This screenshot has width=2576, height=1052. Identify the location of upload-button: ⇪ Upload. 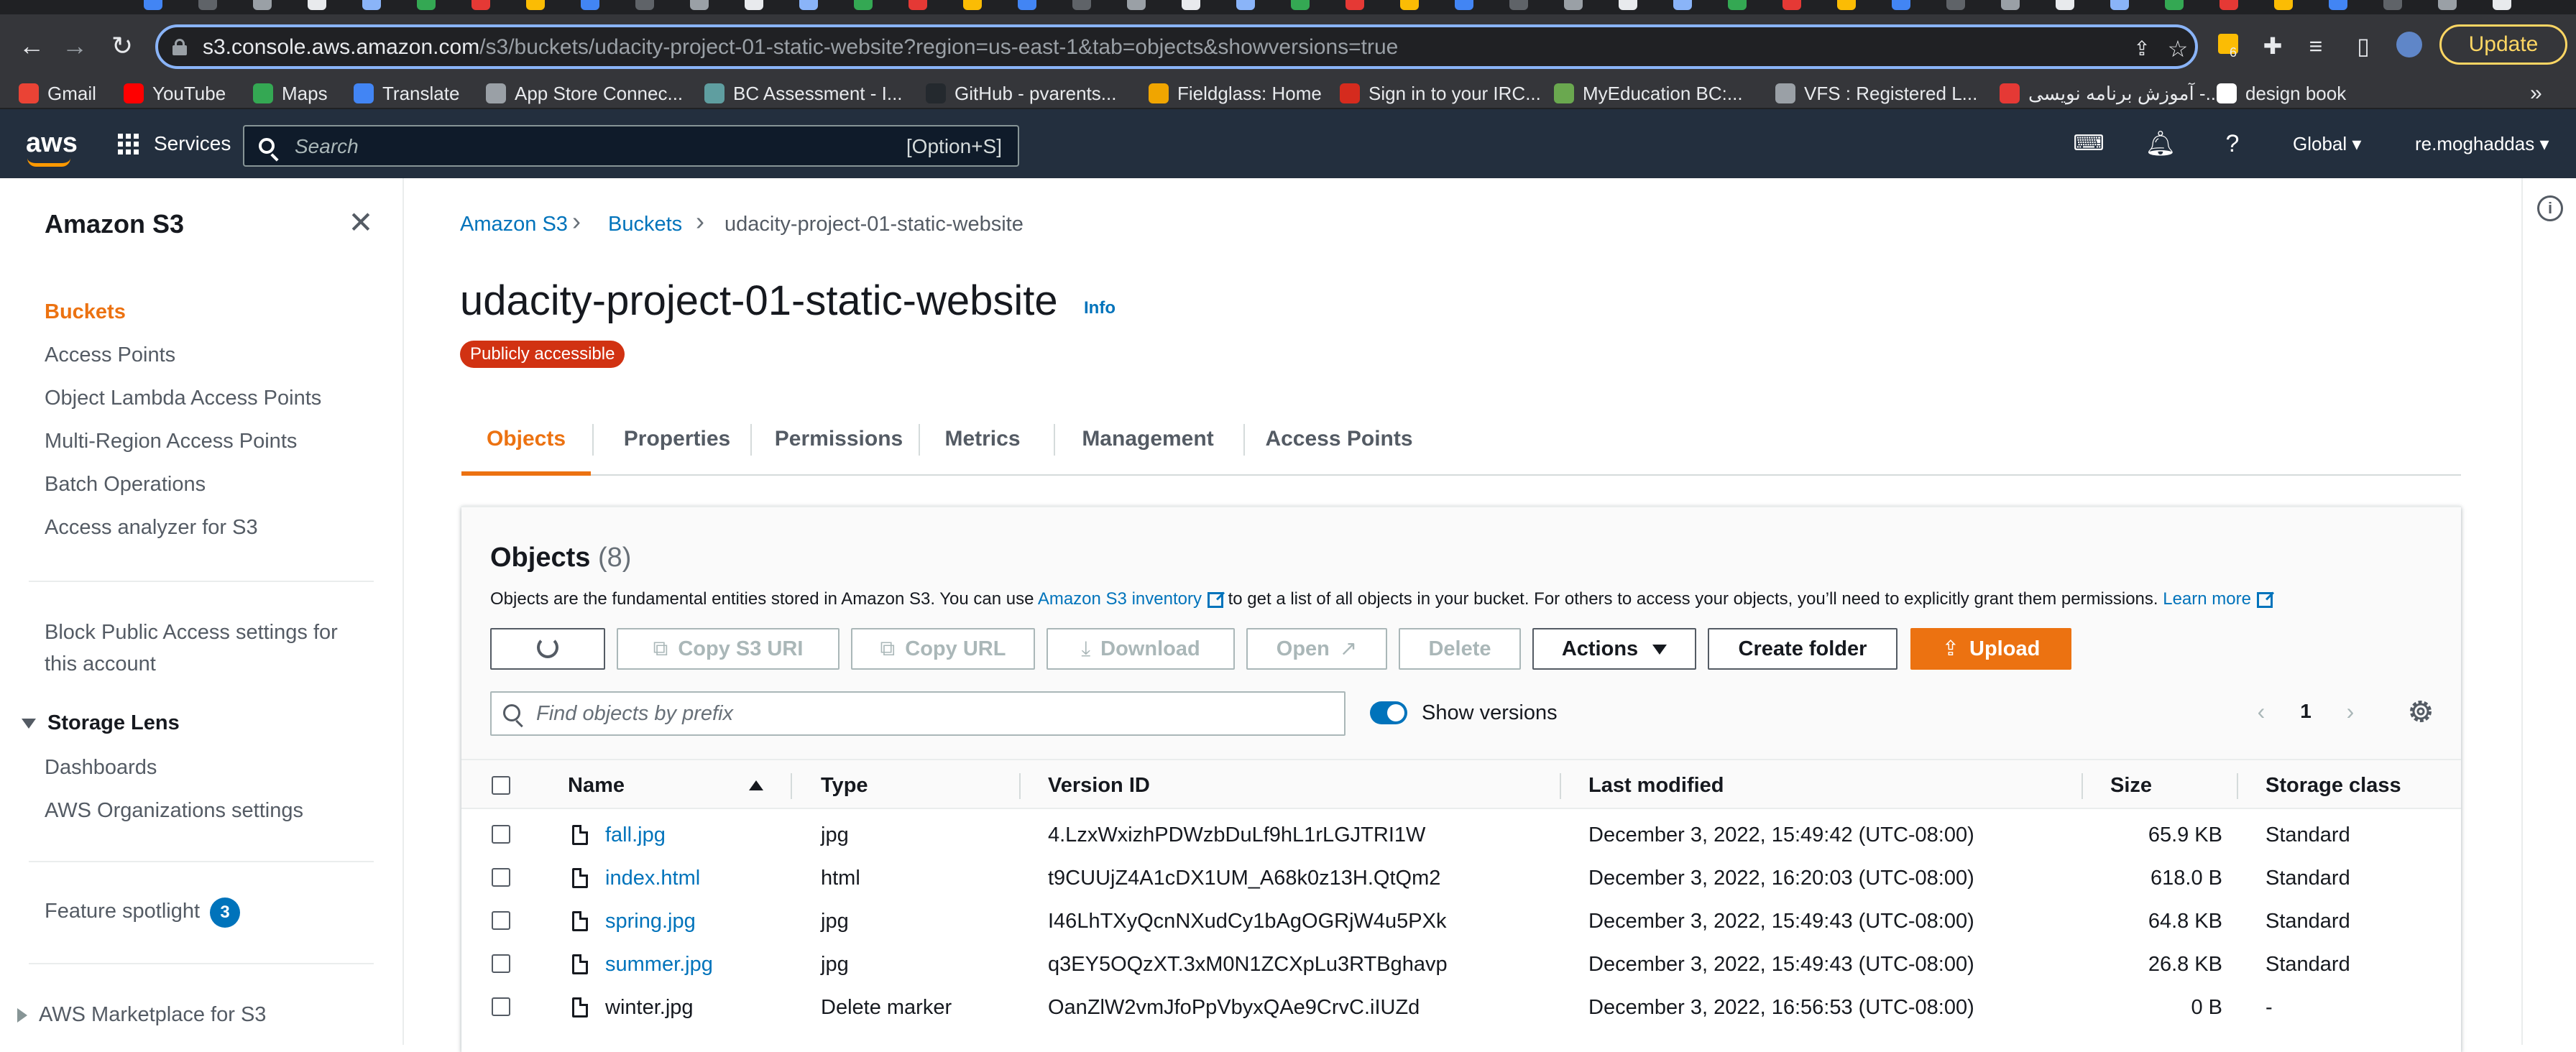
(1990, 649).